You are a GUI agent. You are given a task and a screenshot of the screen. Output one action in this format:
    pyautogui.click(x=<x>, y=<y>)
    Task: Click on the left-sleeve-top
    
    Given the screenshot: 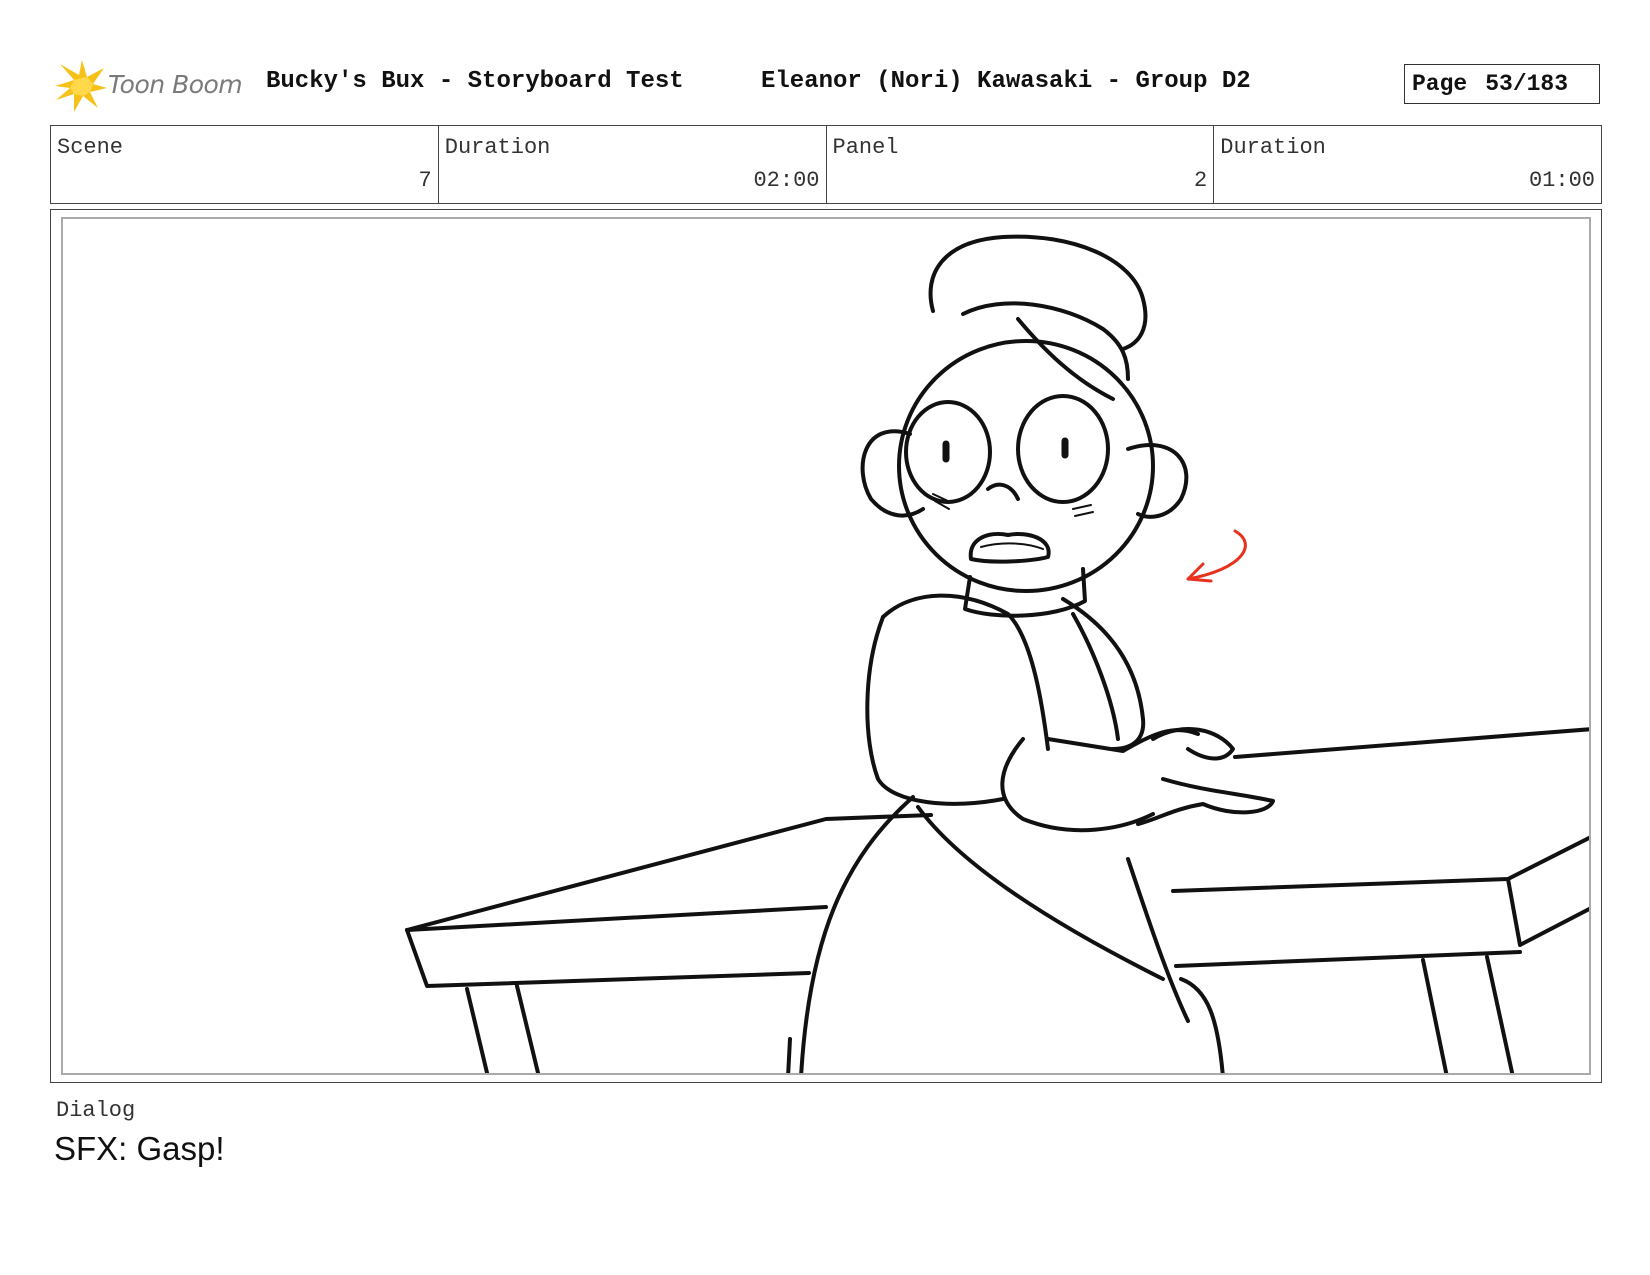 What is the action you would take?
    pyautogui.click(x=965, y=672)
    